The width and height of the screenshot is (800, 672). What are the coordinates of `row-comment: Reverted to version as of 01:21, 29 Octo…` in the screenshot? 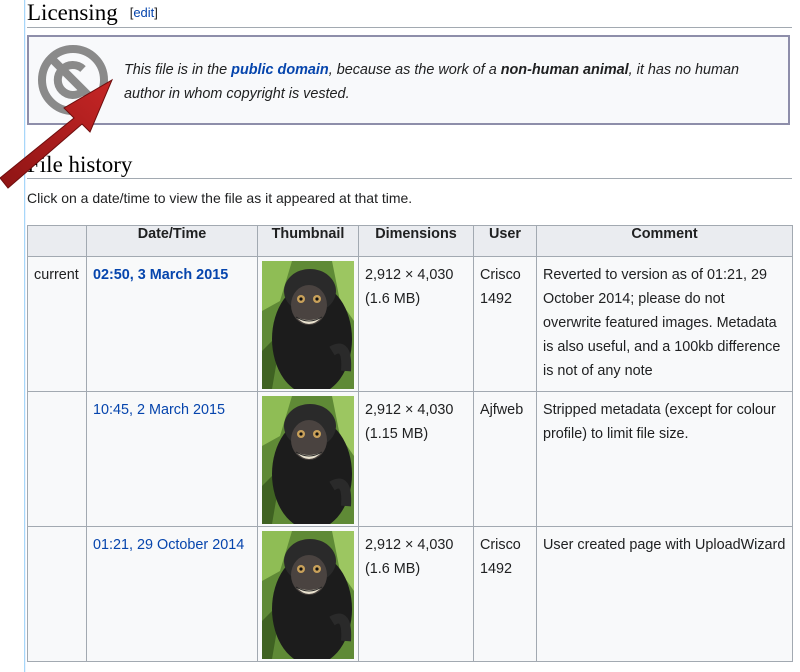 It's located at (664, 324).